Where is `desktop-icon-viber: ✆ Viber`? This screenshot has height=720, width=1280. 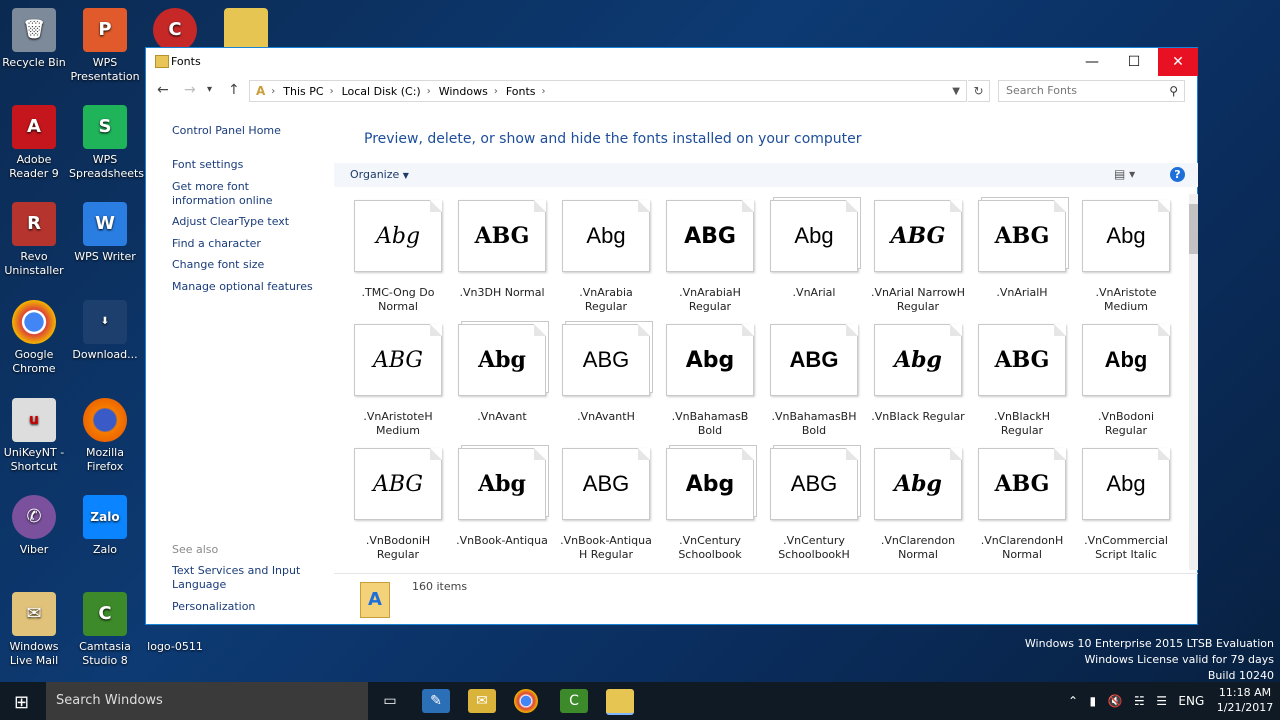 desktop-icon-viber: ✆ Viber is located at coordinates (35, 526).